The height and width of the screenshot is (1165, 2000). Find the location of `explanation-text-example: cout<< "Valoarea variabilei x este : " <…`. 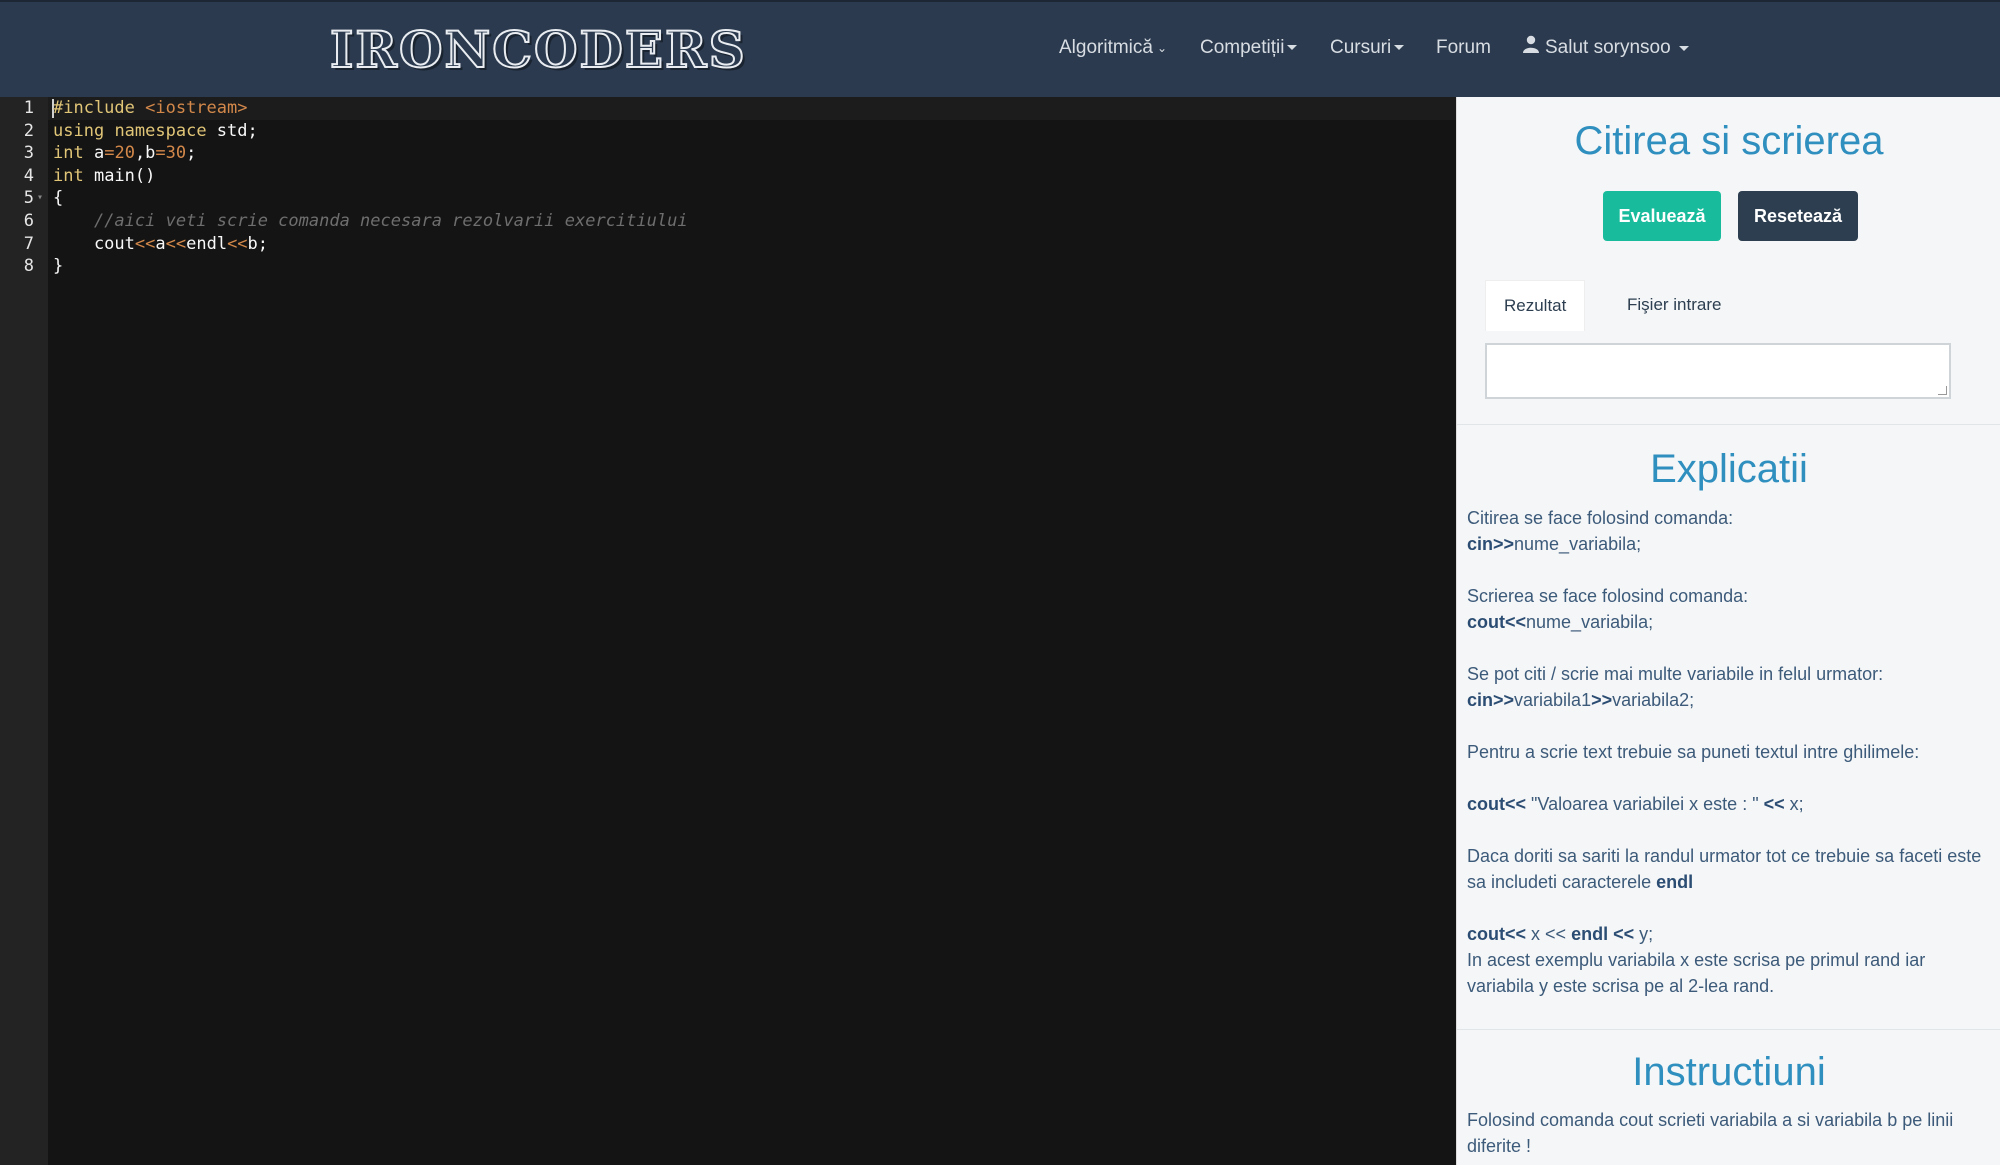

explanation-text-example: cout<< "Valoarea variabilei x este : " <… is located at coordinates (1727, 804).